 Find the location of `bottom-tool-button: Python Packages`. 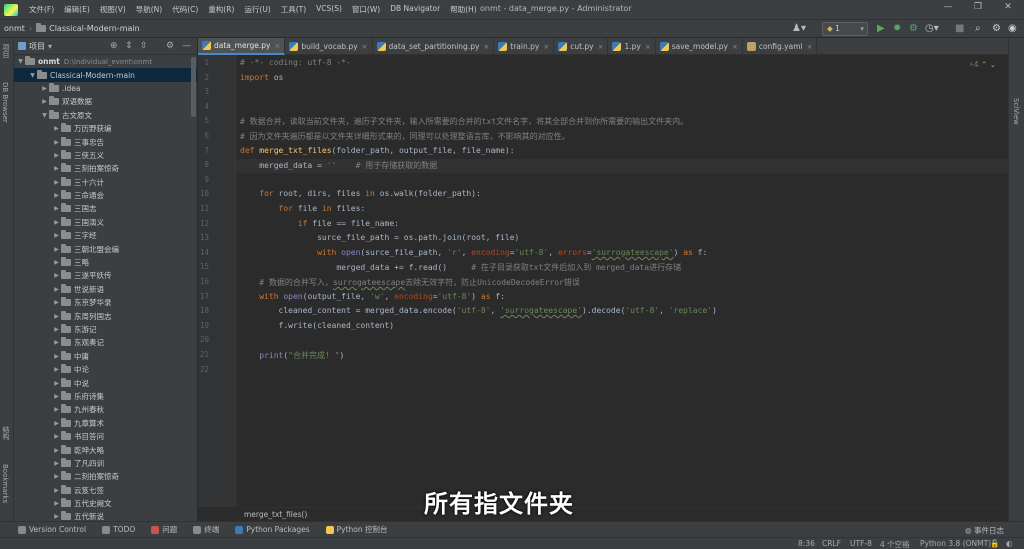

bottom-tool-button: Python Packages is located at coordinates (272, 529).